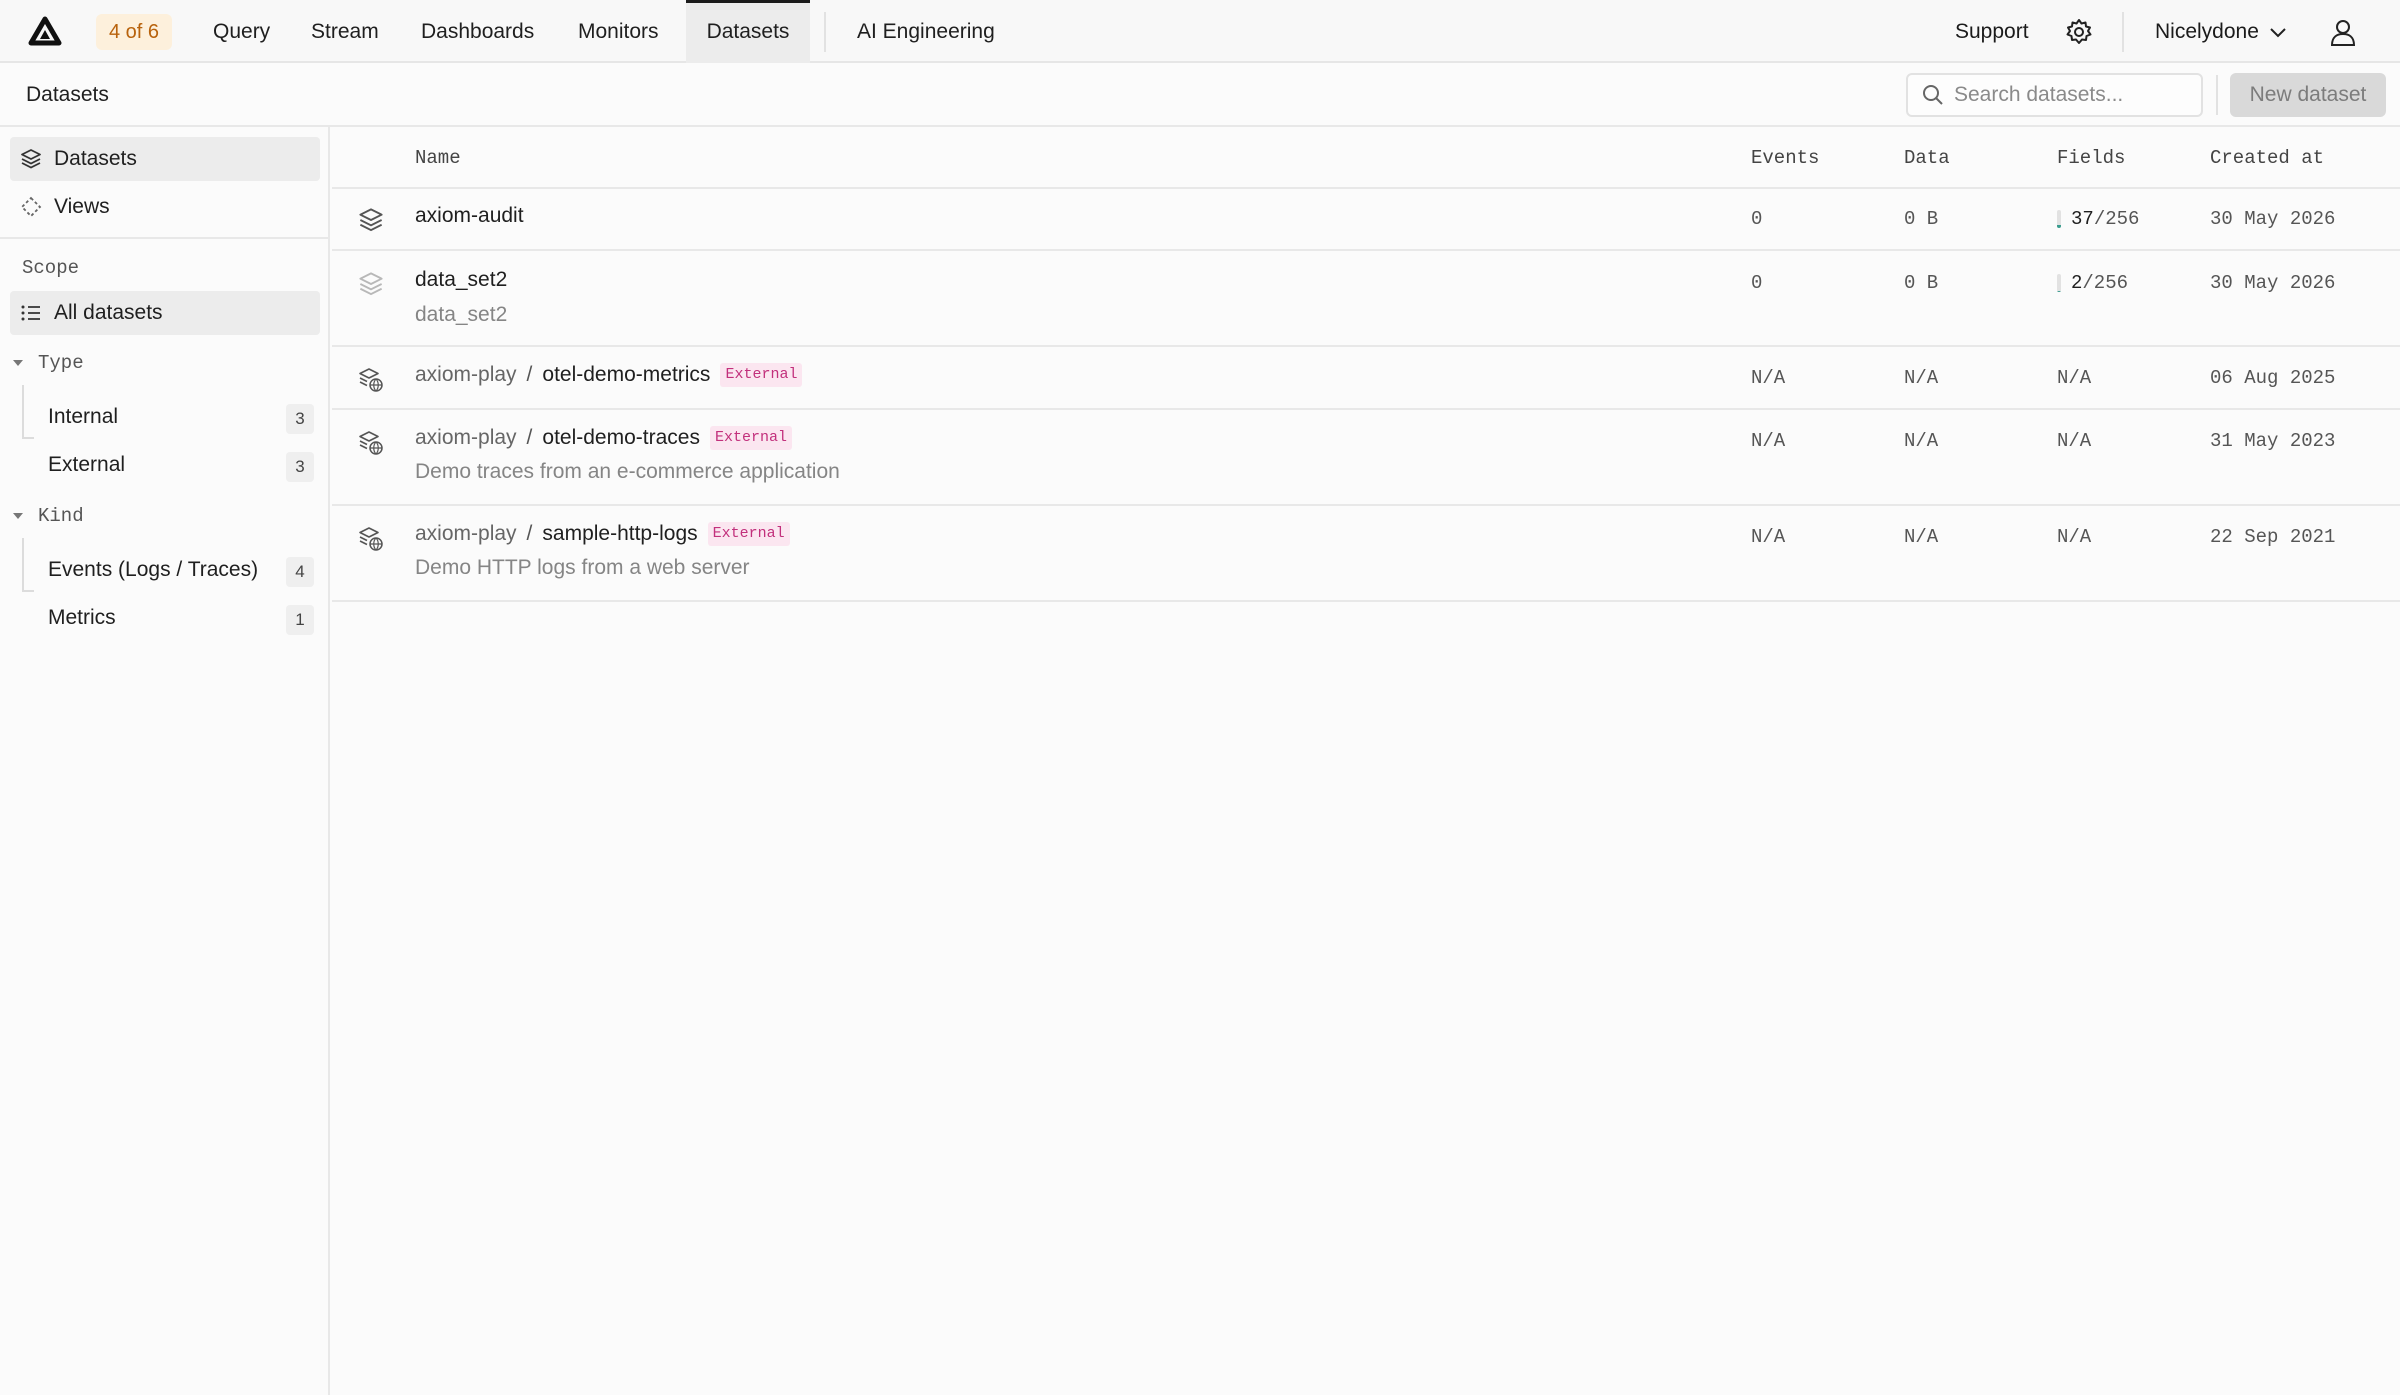  I want to click on user-icon, so click(2343, 32).